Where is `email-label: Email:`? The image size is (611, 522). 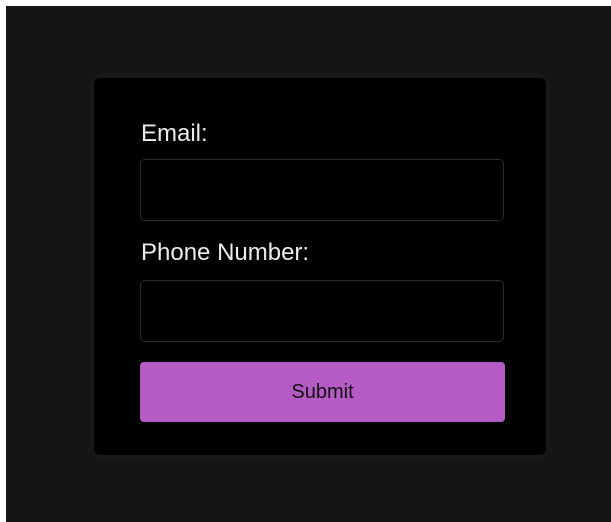
email-label: Email: is located at coordinates (174, 133).